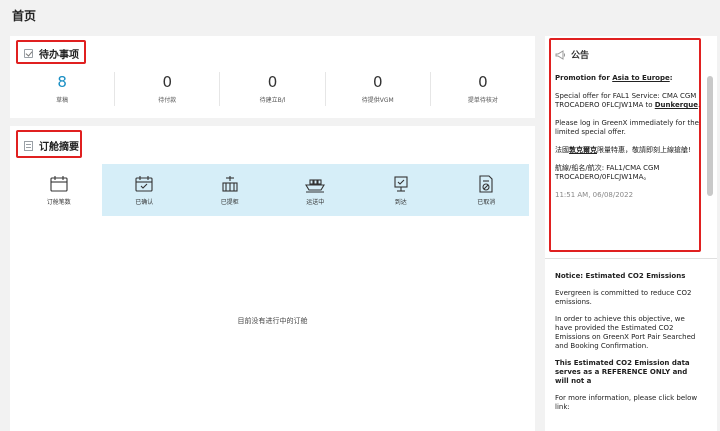 The image size is (720, 431). Describe the element at coordinates (315, 202) in the screenshot. I see `tab-in-transit-label: 运送中` at that location.